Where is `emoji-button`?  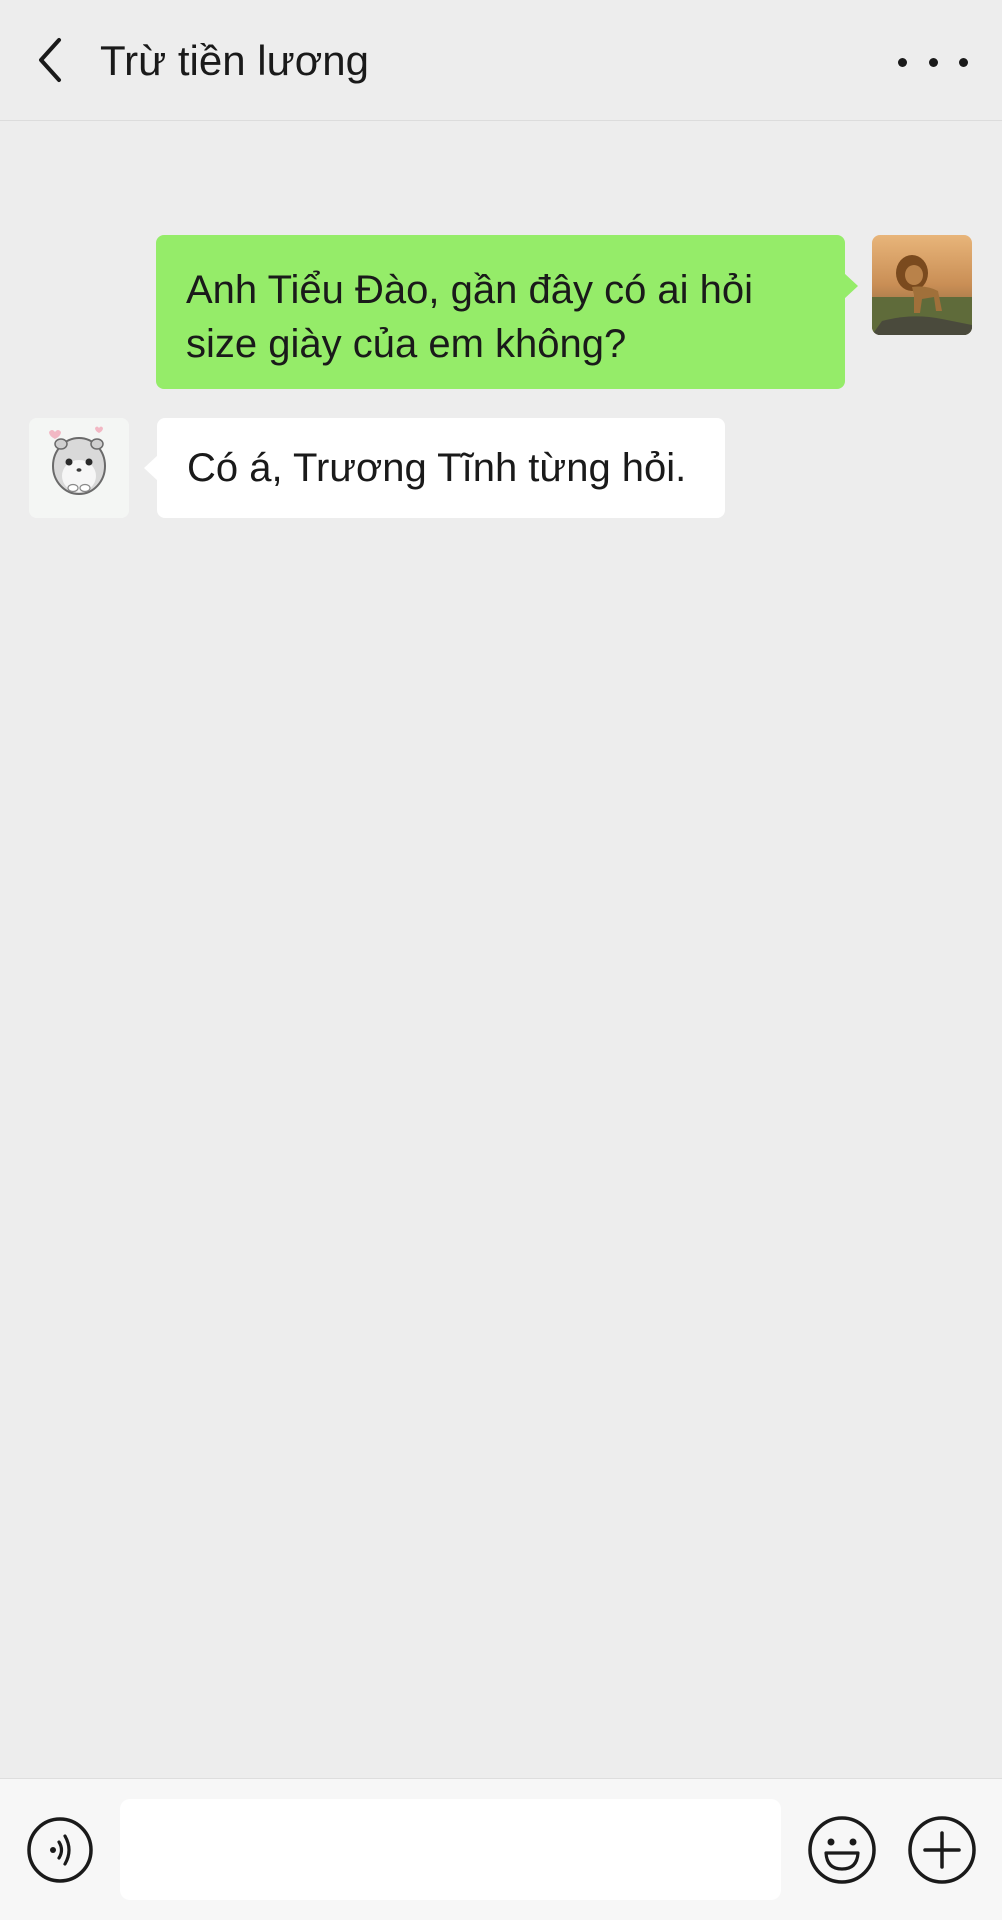 emoji-button is located at coordinates (842, 1850).